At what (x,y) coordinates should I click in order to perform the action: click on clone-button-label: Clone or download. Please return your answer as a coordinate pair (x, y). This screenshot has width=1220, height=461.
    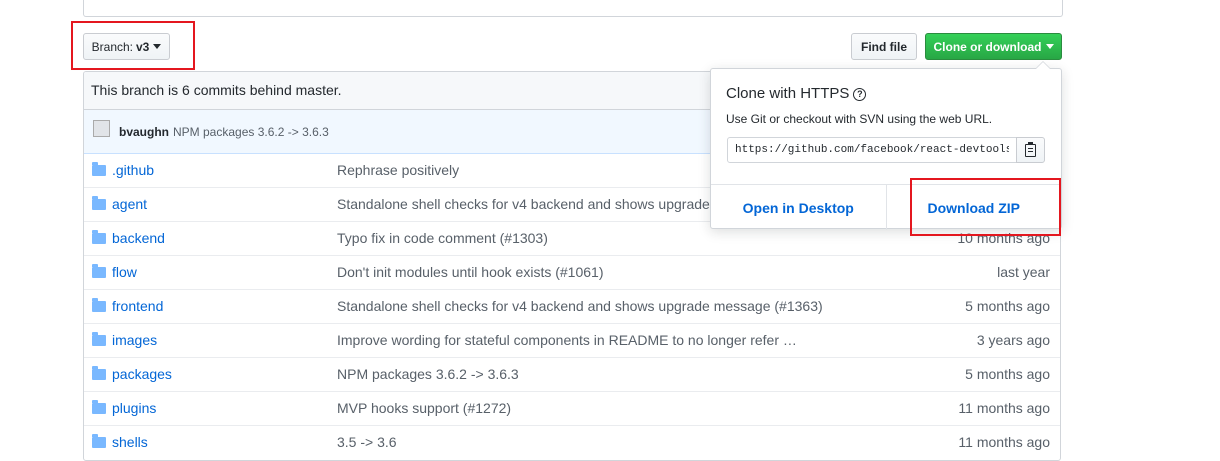
    Looking at the image, I should click on (987, 46).